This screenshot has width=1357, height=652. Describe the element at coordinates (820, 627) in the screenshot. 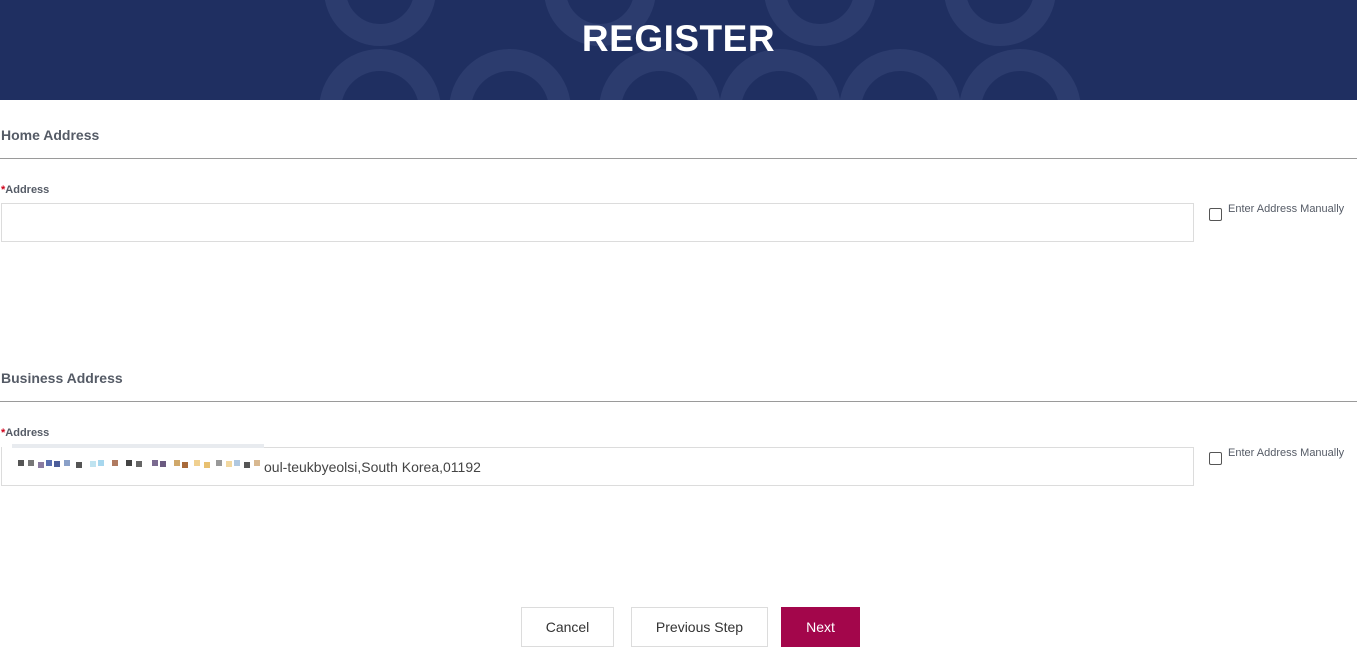

I see `next-button: Next` at that location.